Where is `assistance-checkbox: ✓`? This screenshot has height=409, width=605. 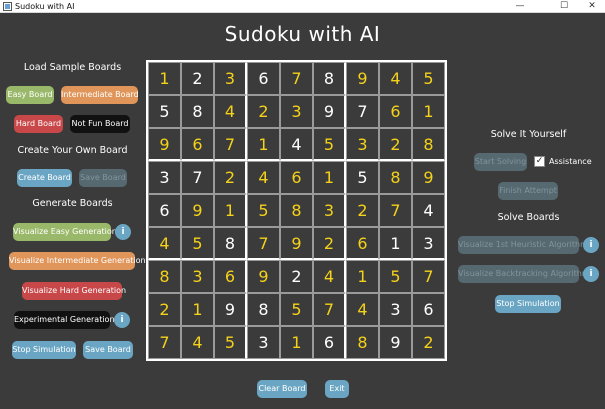
assistance-checkbox: ✓ is located at coordinates (539, 161).